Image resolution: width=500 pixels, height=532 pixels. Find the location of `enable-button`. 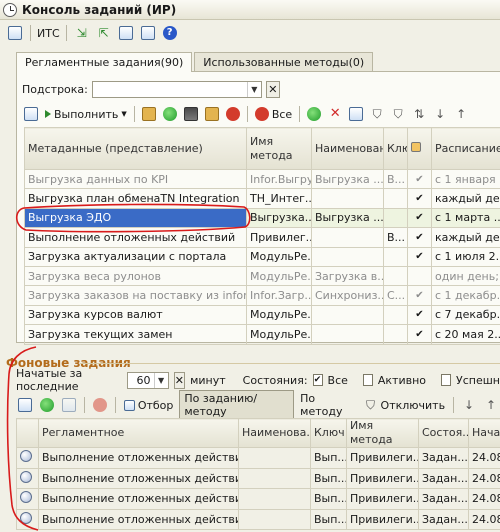

enable-button is located at coordinates (170, 114).